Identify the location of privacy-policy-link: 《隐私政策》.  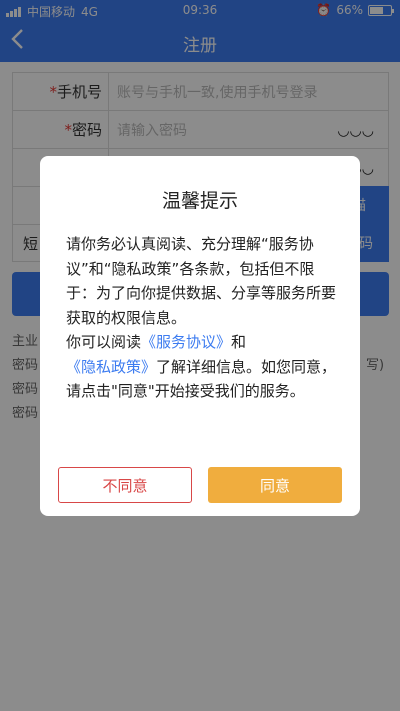
(111, 367).